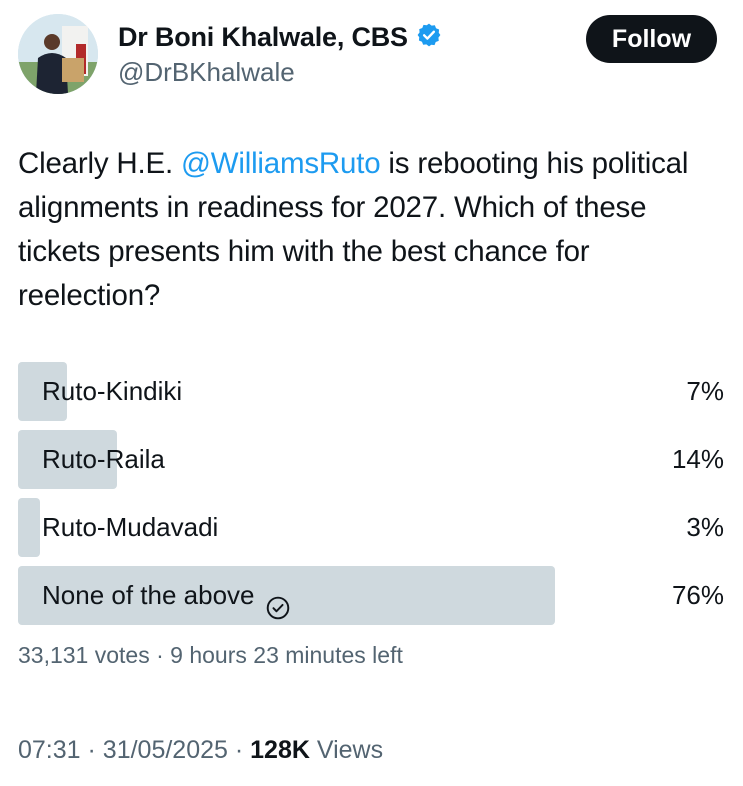 Image resolution: width=743 pixels, height=786 pixels. What do you see at coordinates (99, 163) in the screenshot?
I see `tweet-text-start: Clearly H.E.` at bounding box center [99, 163].